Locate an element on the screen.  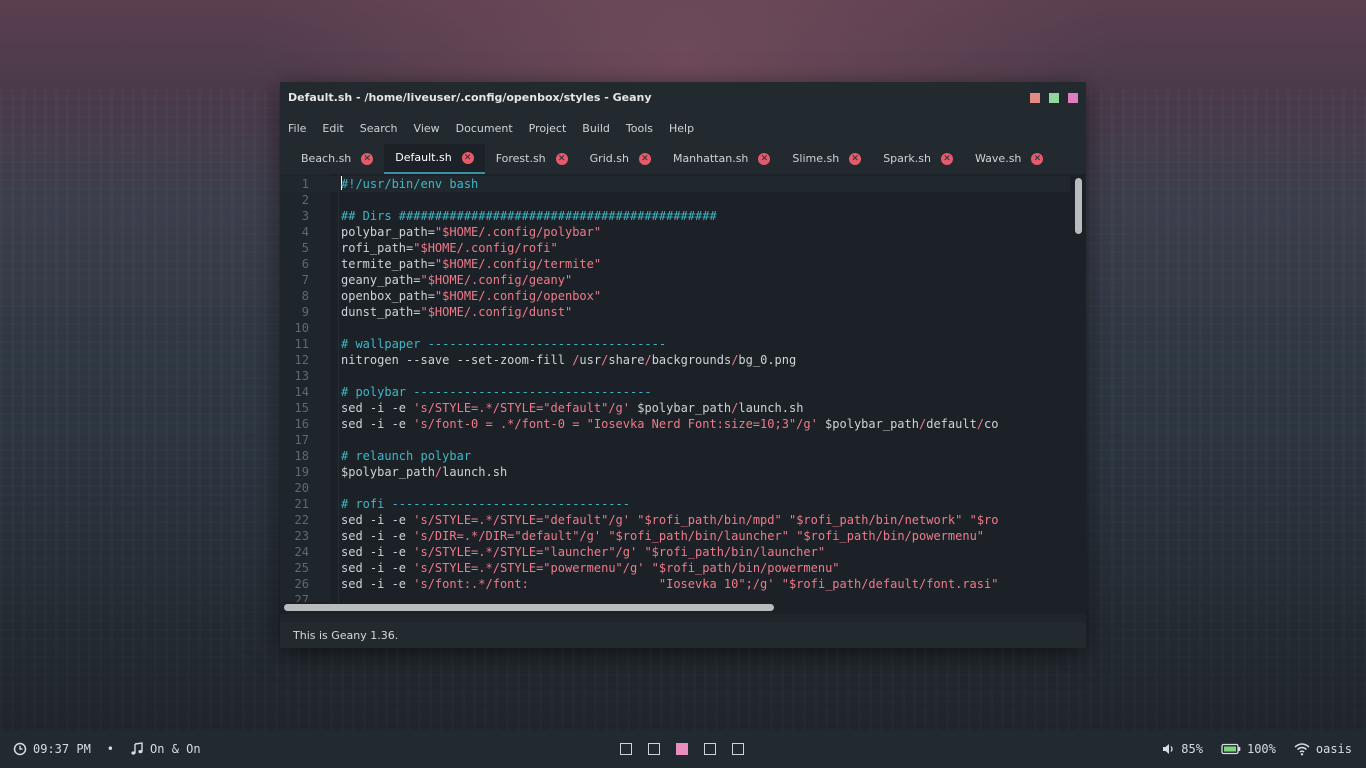
taskbar-left: 09:37 PM • On & On is located at coordinates (107, 749).